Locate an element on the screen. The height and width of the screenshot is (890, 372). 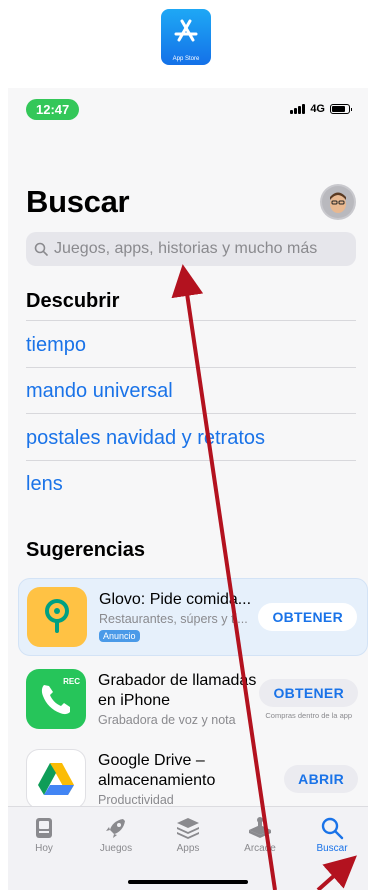
tab-apps: Apps is located at coordinates (188, 852).